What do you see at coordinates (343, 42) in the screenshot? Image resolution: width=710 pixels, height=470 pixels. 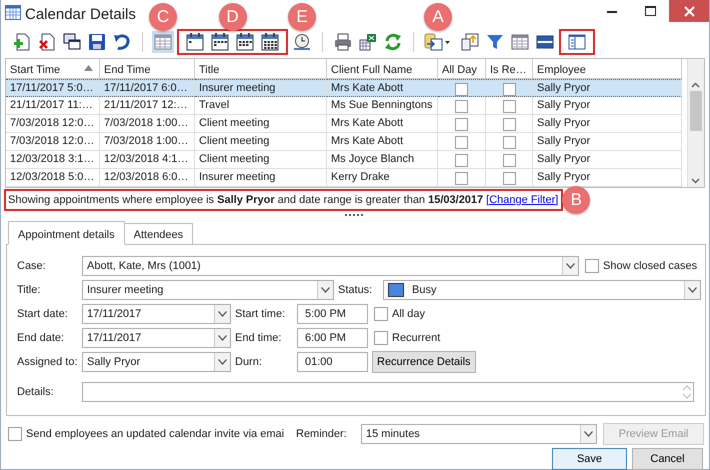 I see `printer-icon` at bounding box center [343, 42].